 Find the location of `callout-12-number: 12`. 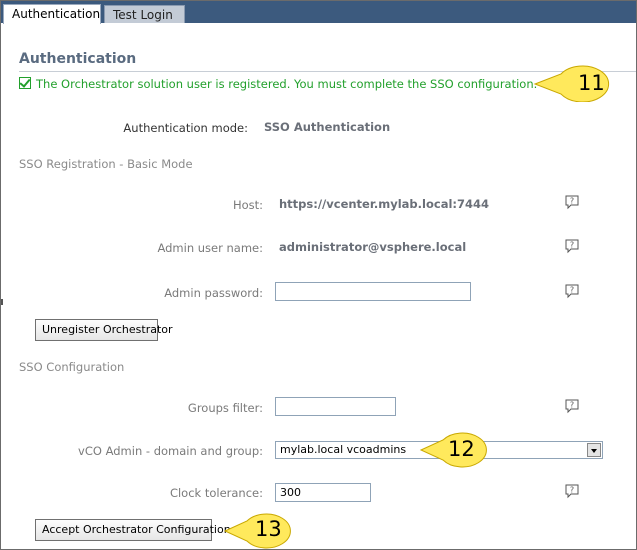

callout-12-number: 12 is located at coordinates (461, 449).